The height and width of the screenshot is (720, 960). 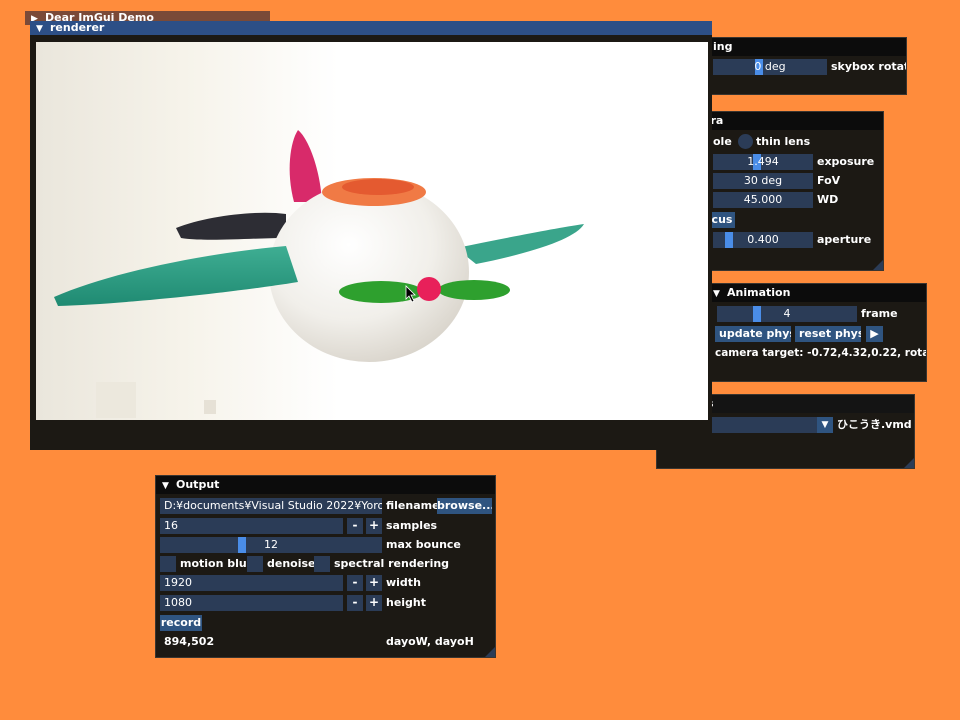 I want to click on animation-title: Animation, so click(x=759, y=292).